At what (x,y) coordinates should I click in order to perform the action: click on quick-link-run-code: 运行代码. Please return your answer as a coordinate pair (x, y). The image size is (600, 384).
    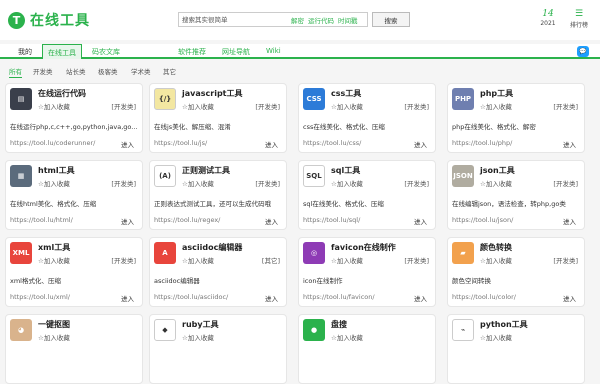
    Looking at the image, I should click on (321, 20).